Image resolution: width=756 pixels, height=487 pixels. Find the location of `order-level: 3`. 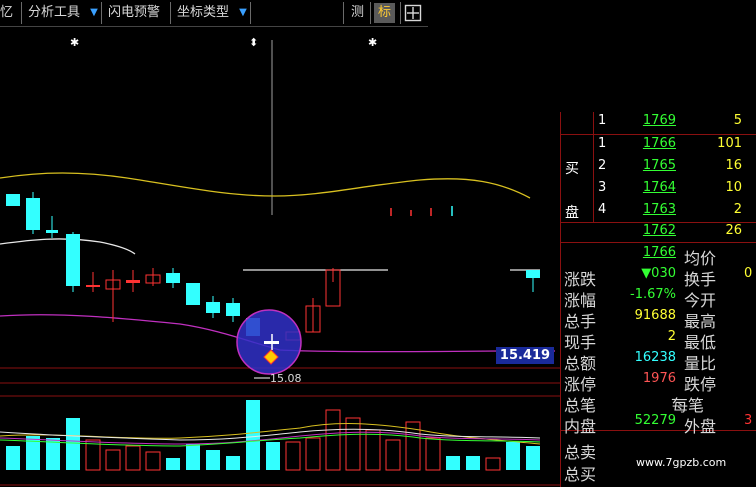

order-level: 3 is located at coordinates (602, 187).